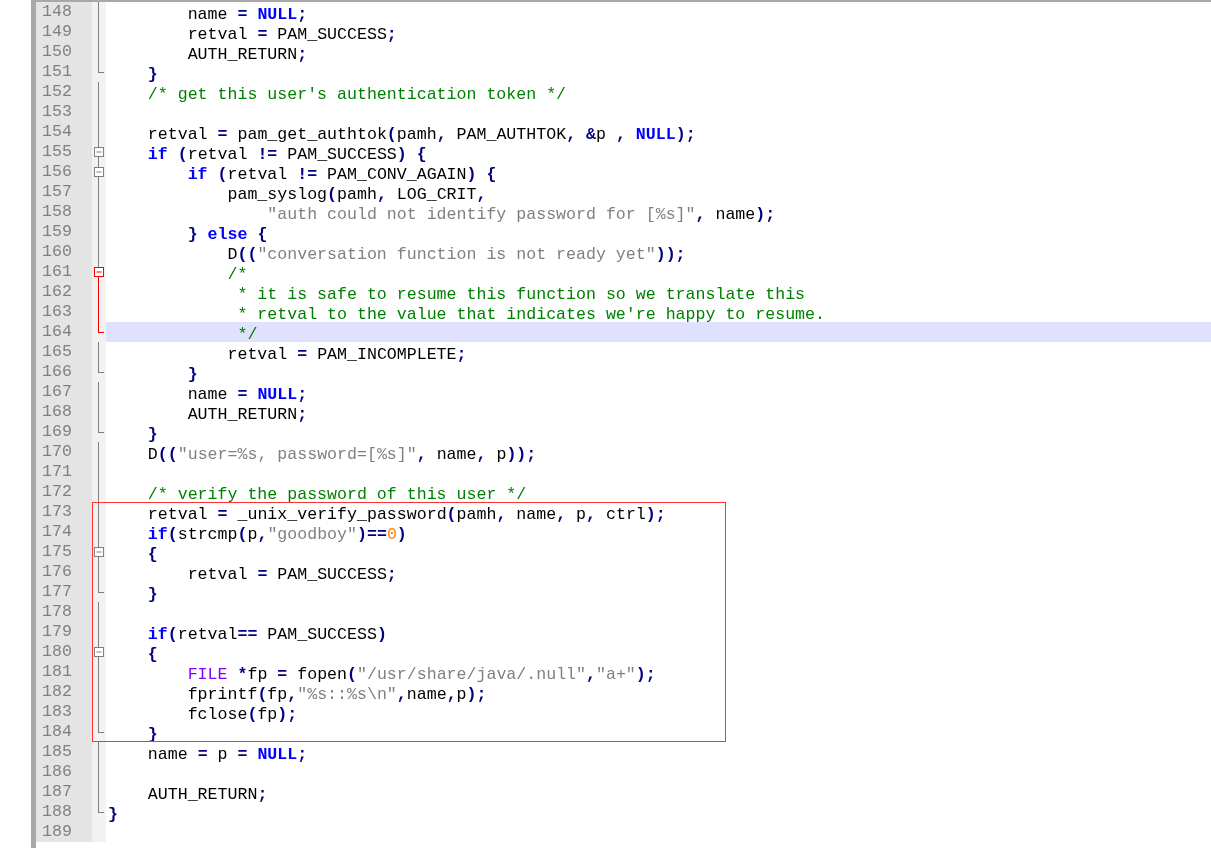  What do you see at coordinates (521, 294) in the screenshot?
I see `code-line: * it is safe to resume this function so we translate this` at bounding box center [521, 294].